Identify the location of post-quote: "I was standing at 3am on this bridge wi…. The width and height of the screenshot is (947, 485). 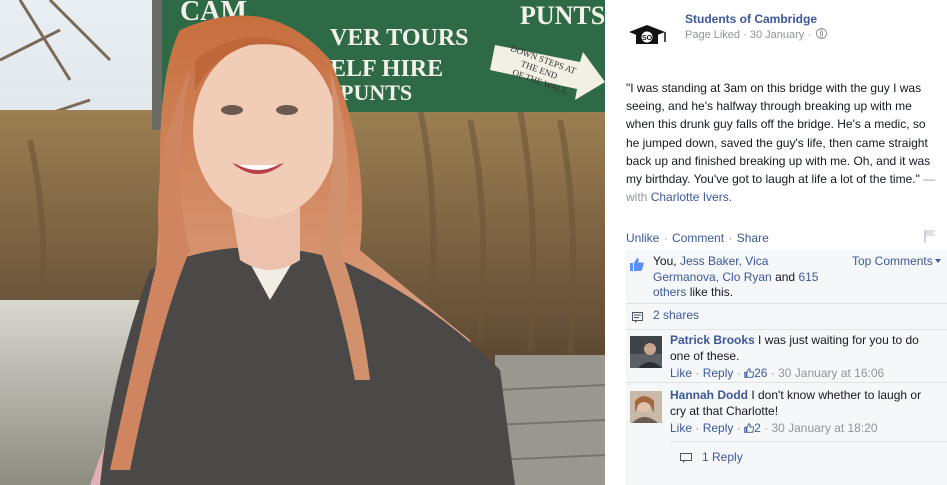
(778, 134).